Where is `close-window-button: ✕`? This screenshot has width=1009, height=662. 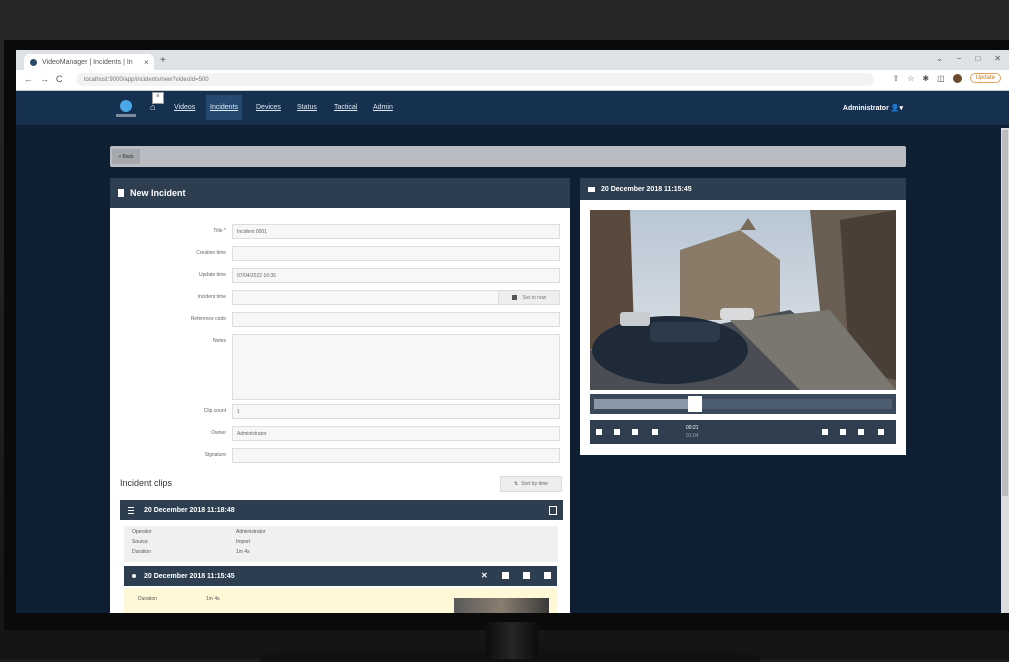 close-window-button: ✕ is located at coordinates (997, 58).